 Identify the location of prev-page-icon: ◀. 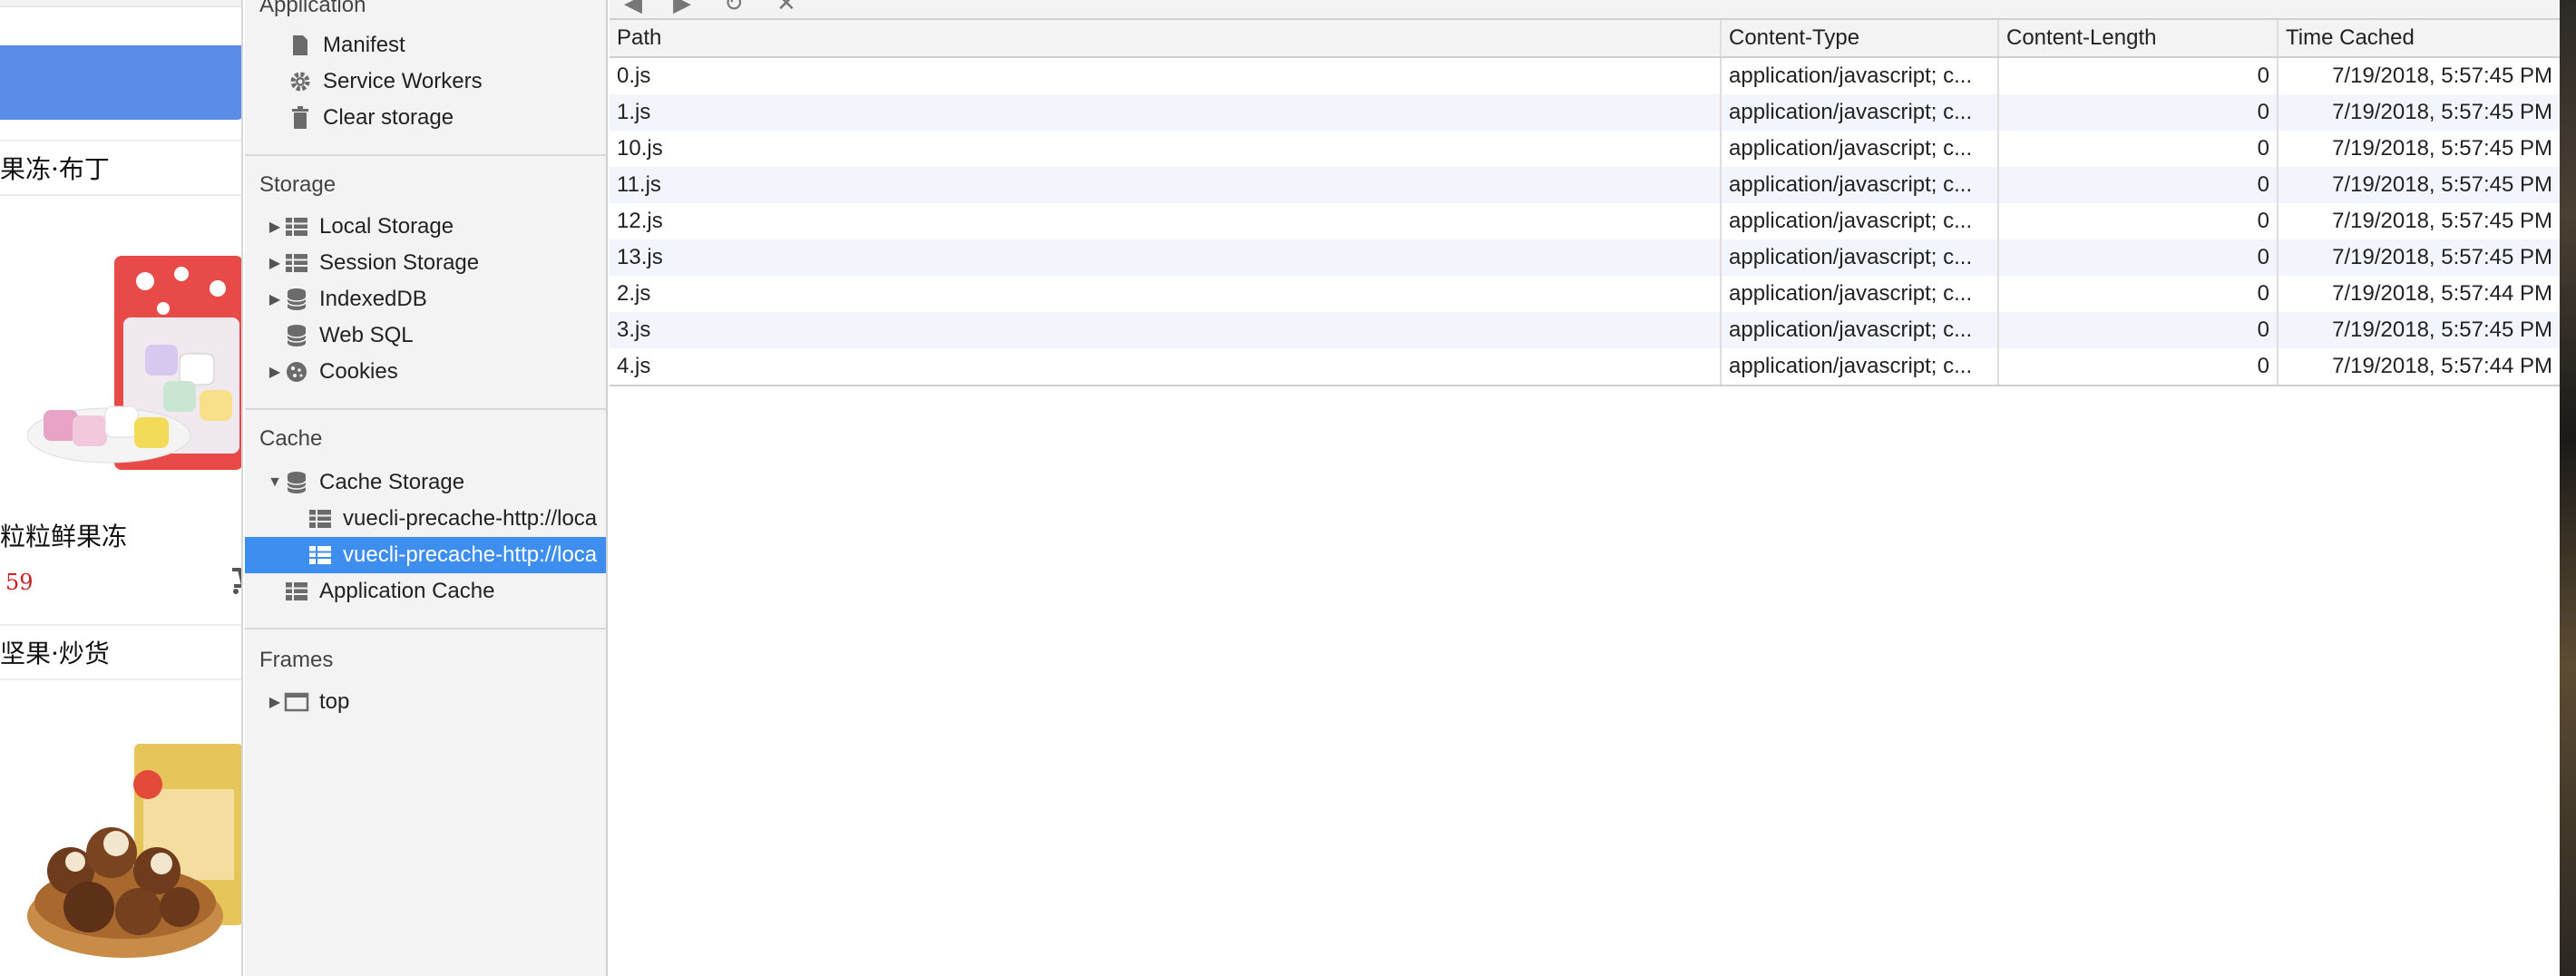
(633, 8).